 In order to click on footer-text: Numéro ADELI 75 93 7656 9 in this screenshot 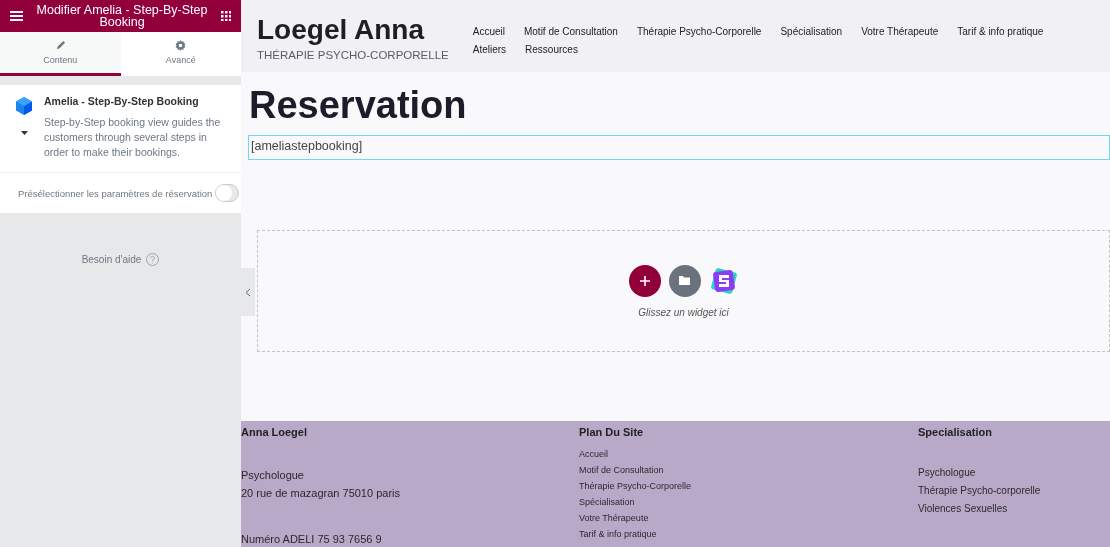, I will do `click(312, 539)`.